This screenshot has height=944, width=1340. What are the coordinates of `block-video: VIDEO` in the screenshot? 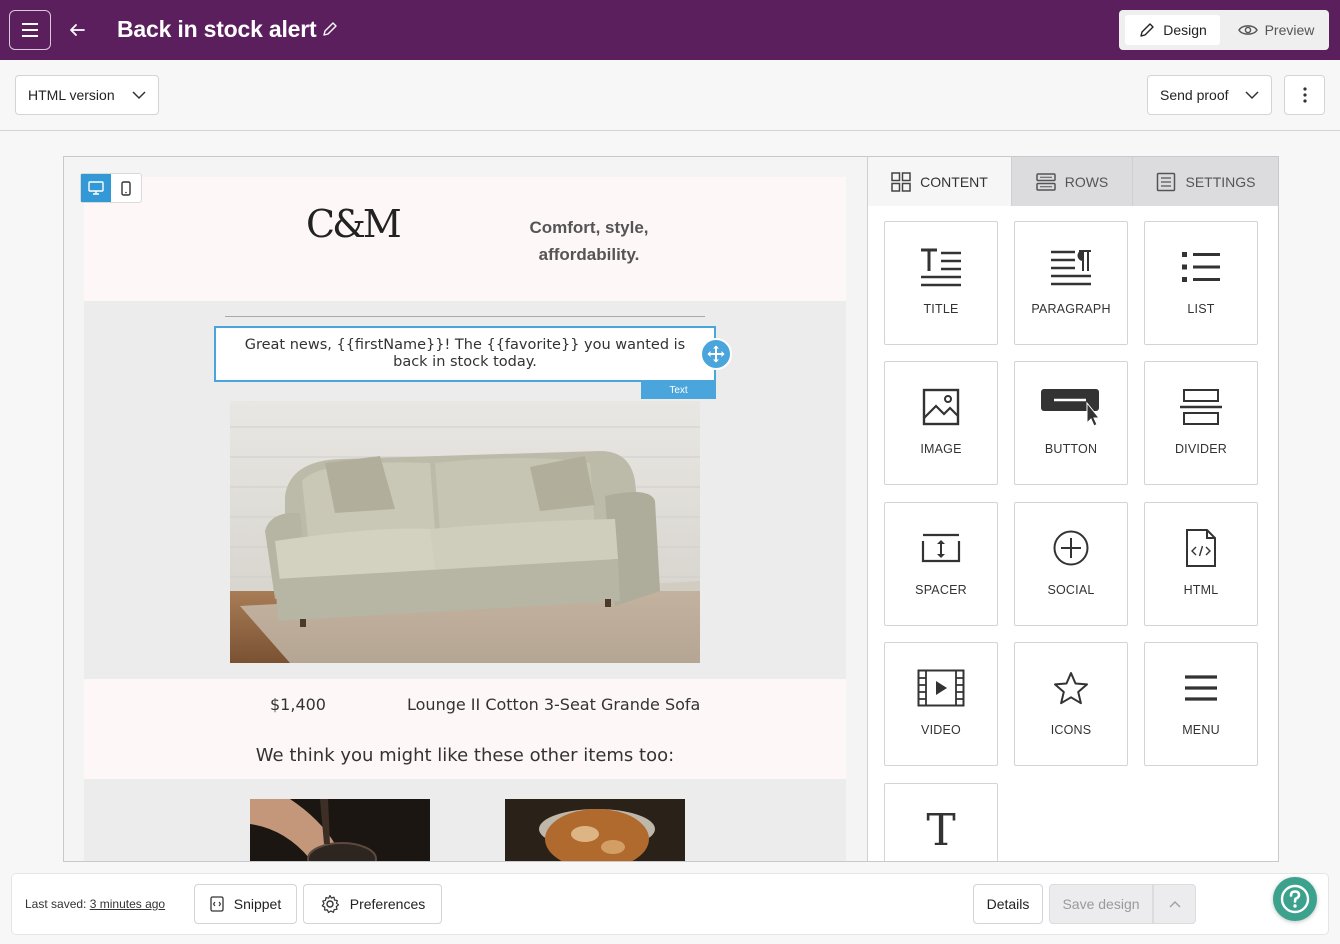 It's located at (941, 704).